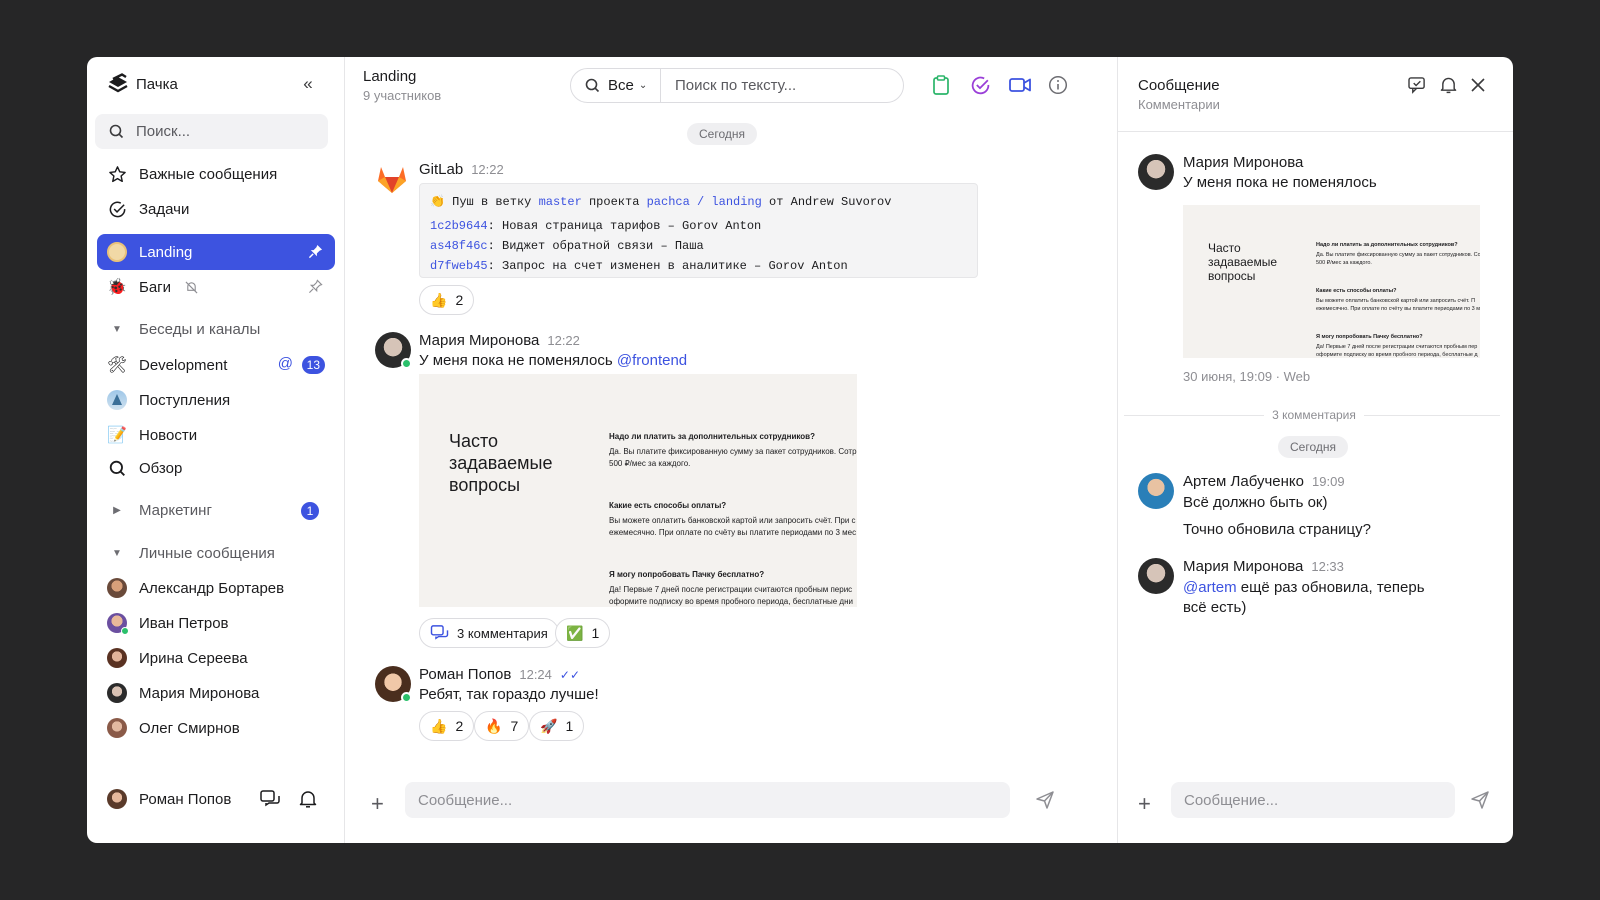  I want to click on reaction-count: 1, so click(569, 726).